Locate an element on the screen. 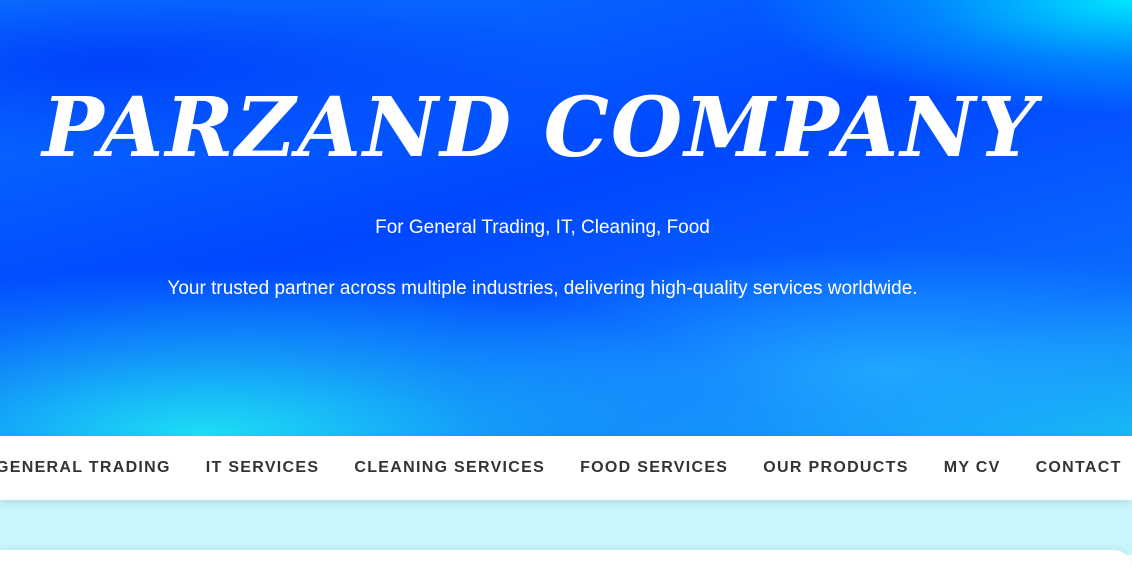 This screenshot has height=570, width=1132. company-title: PARZAND COMPANY is located at coordinates (540, 128).